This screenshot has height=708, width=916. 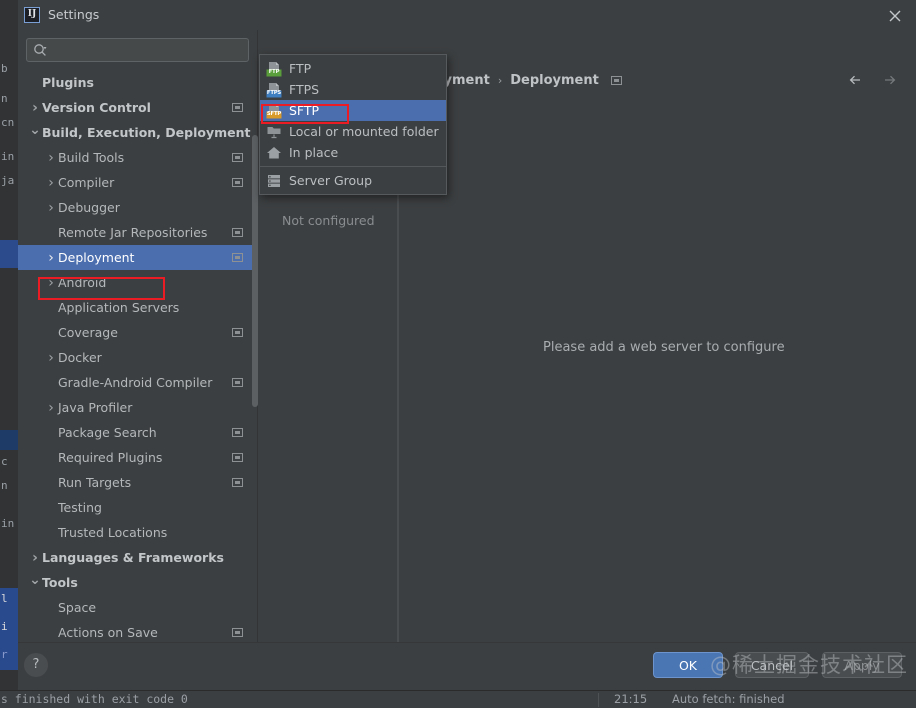 What do you see at coordinates (467, 666) in the screenshot?
I see `dialog-footer: ? OK Cancel Apply @稀土掘金技术社区` at bounding box center [467, 666].